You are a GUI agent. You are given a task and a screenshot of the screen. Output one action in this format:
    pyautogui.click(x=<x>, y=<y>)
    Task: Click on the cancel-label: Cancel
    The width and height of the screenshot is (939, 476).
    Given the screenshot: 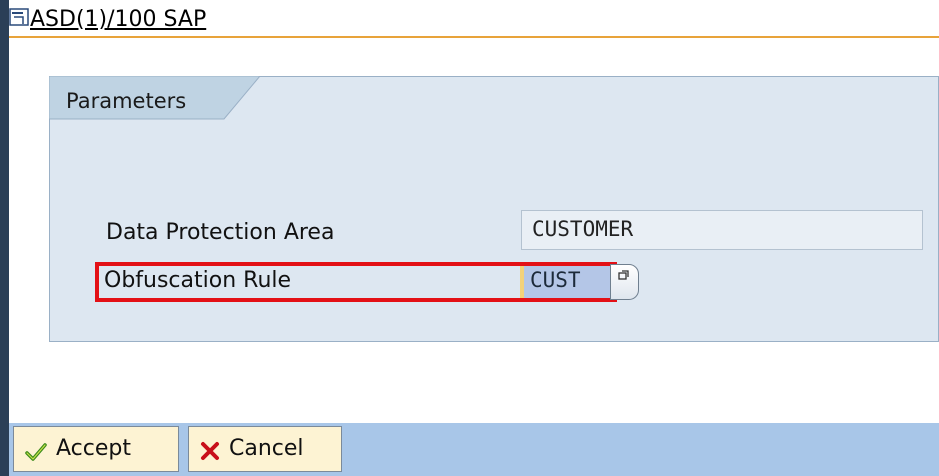 What is the action you would take?
    pyautogui.click(x=266, y=448)
    